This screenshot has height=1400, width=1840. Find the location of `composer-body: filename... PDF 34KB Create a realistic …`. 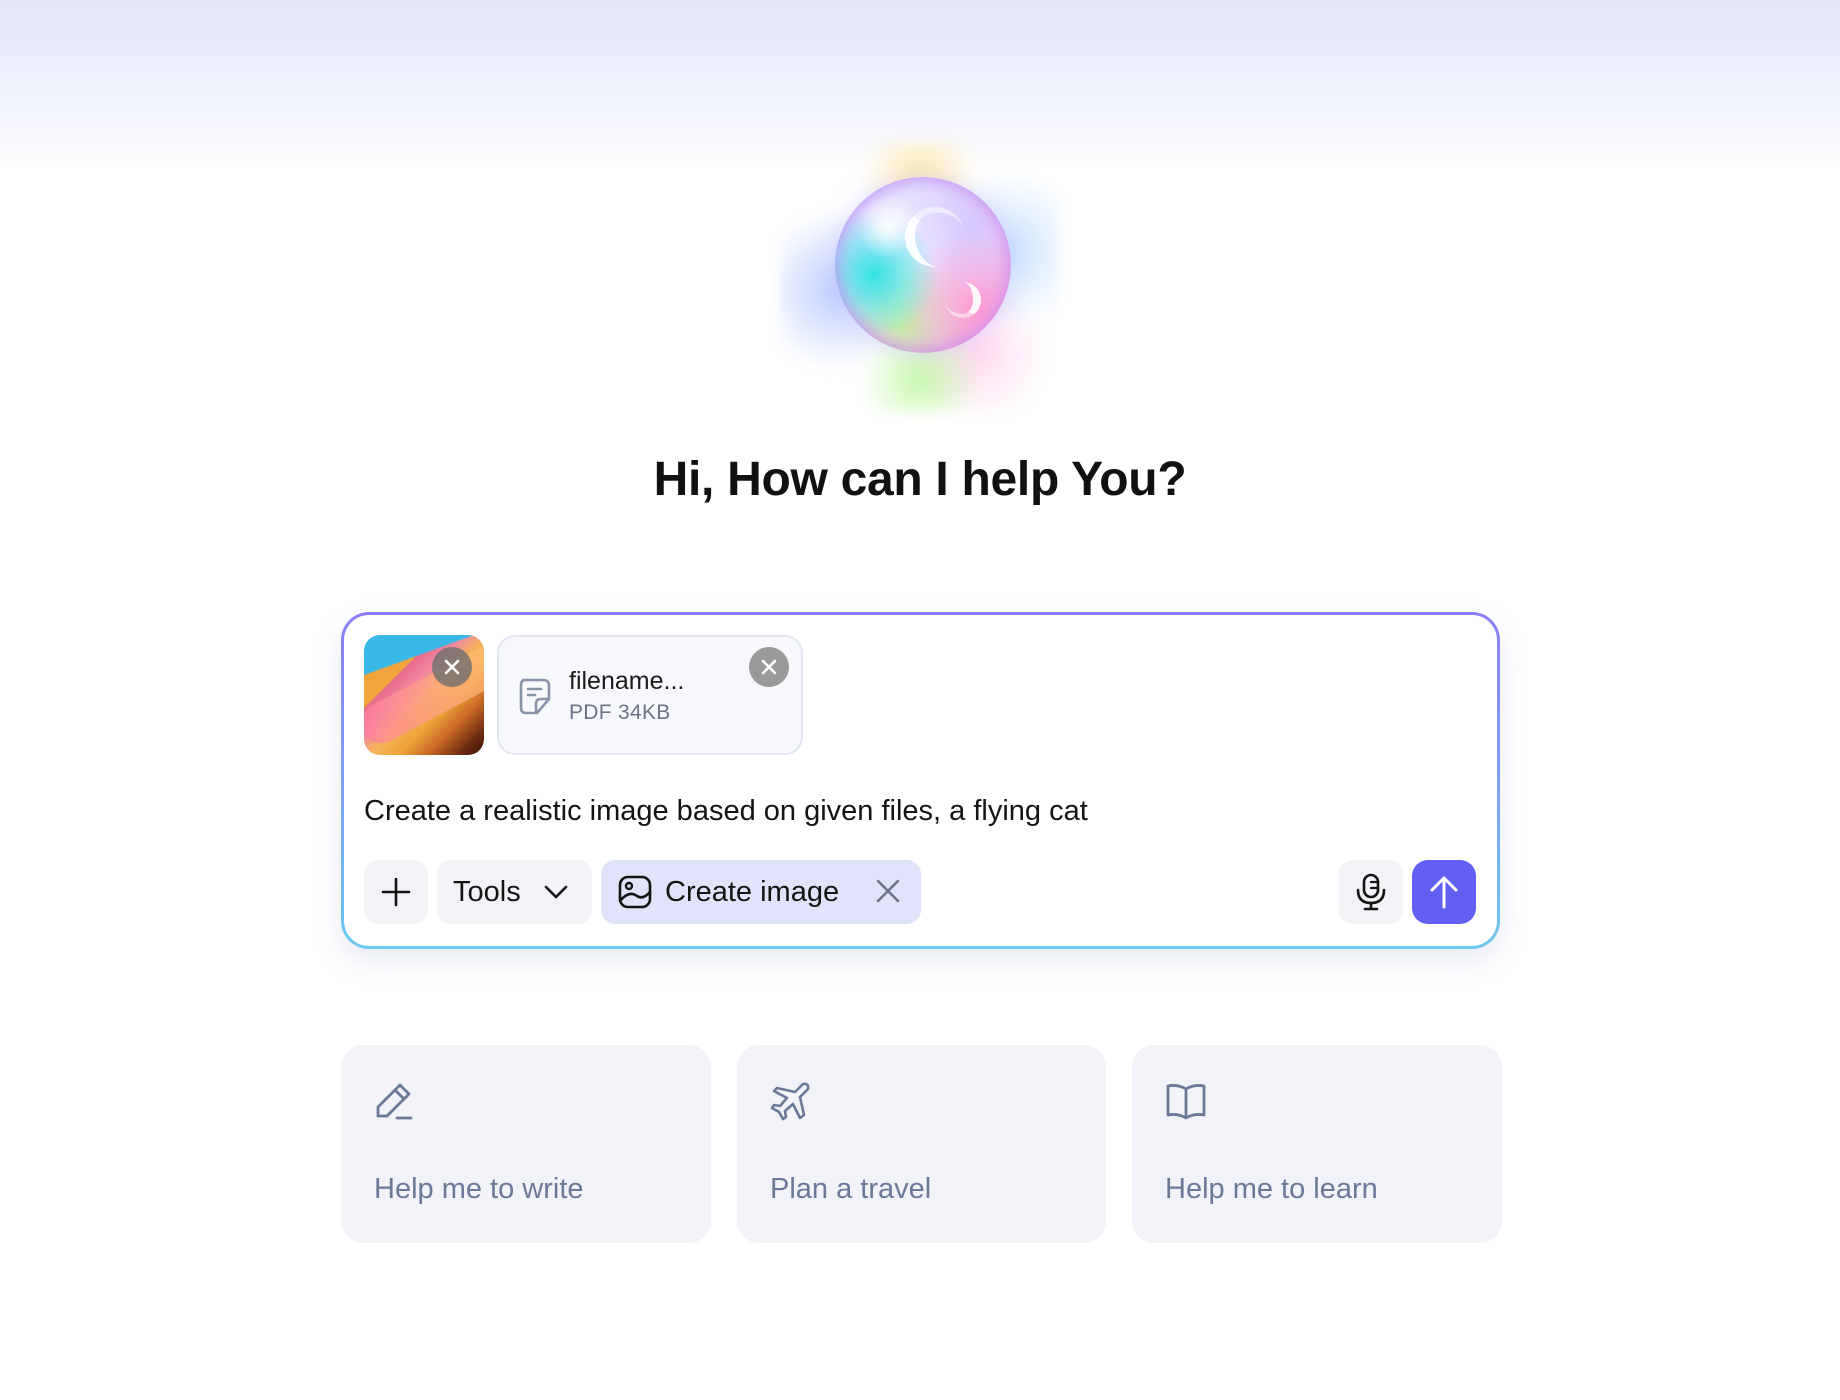

composer-body: filename... PDF 34KB Create a realistic … is located at coordinates (920, 780).